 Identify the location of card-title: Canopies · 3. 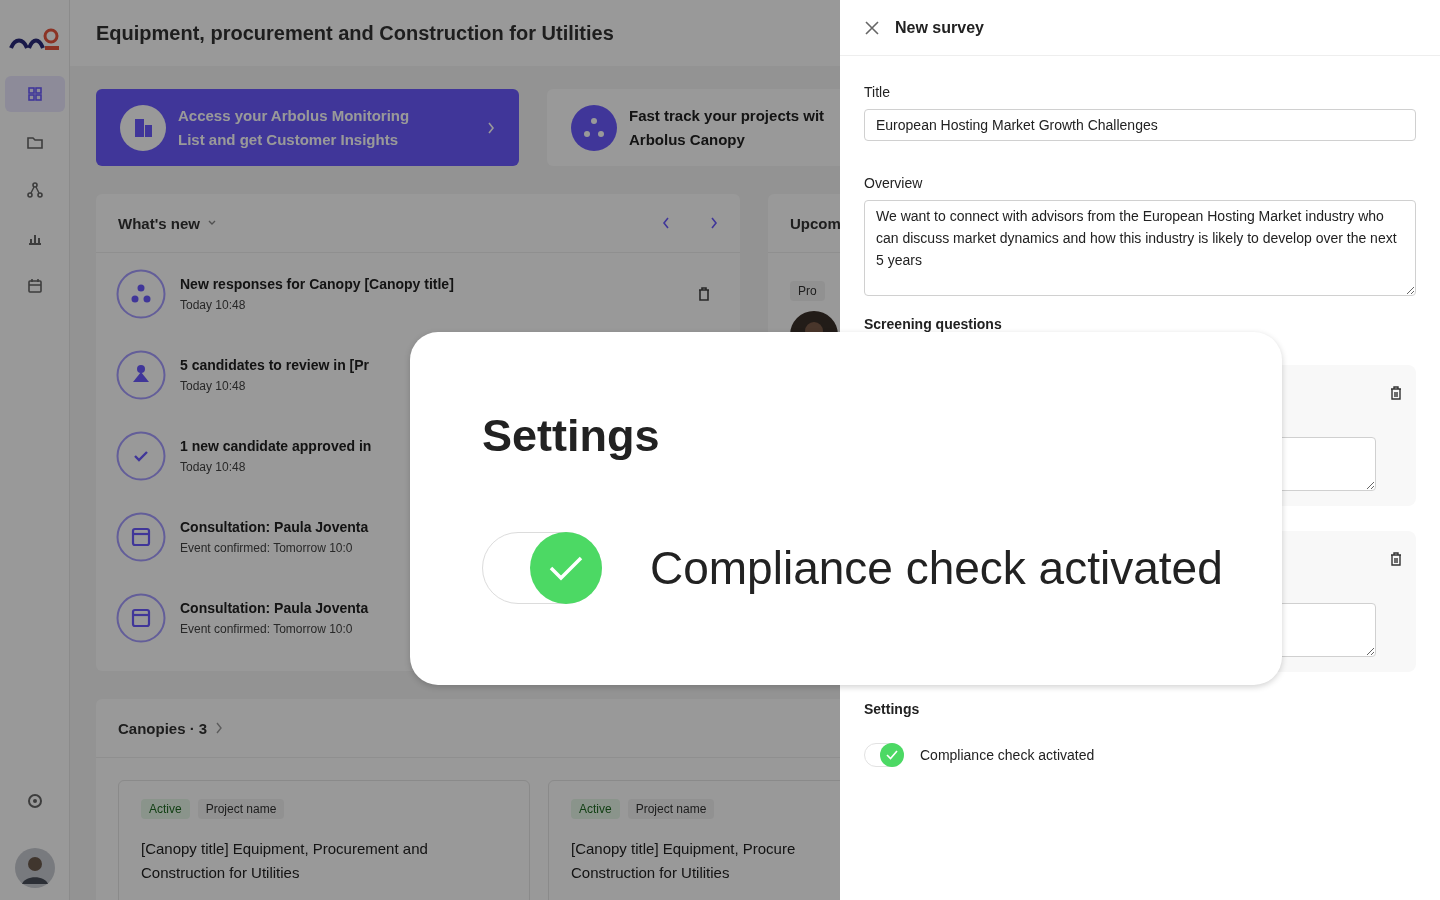
(163, 728).